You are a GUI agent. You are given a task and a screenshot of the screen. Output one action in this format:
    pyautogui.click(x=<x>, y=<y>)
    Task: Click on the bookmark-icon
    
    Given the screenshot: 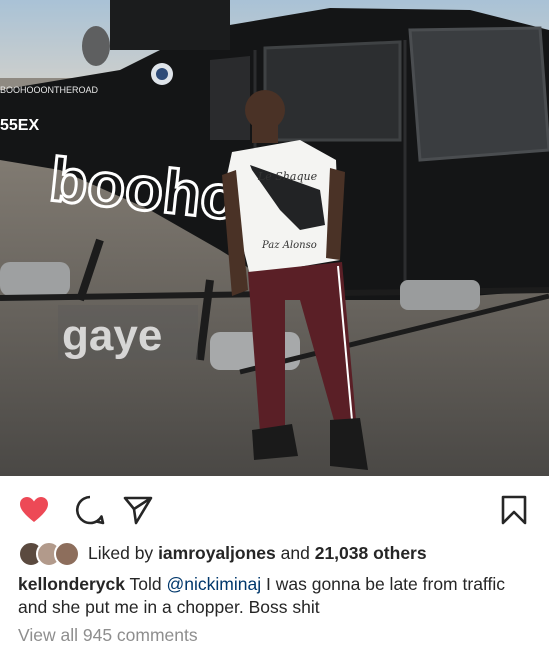 What is the action you would take?
    pyautogui.click(x=514, y=510)
    